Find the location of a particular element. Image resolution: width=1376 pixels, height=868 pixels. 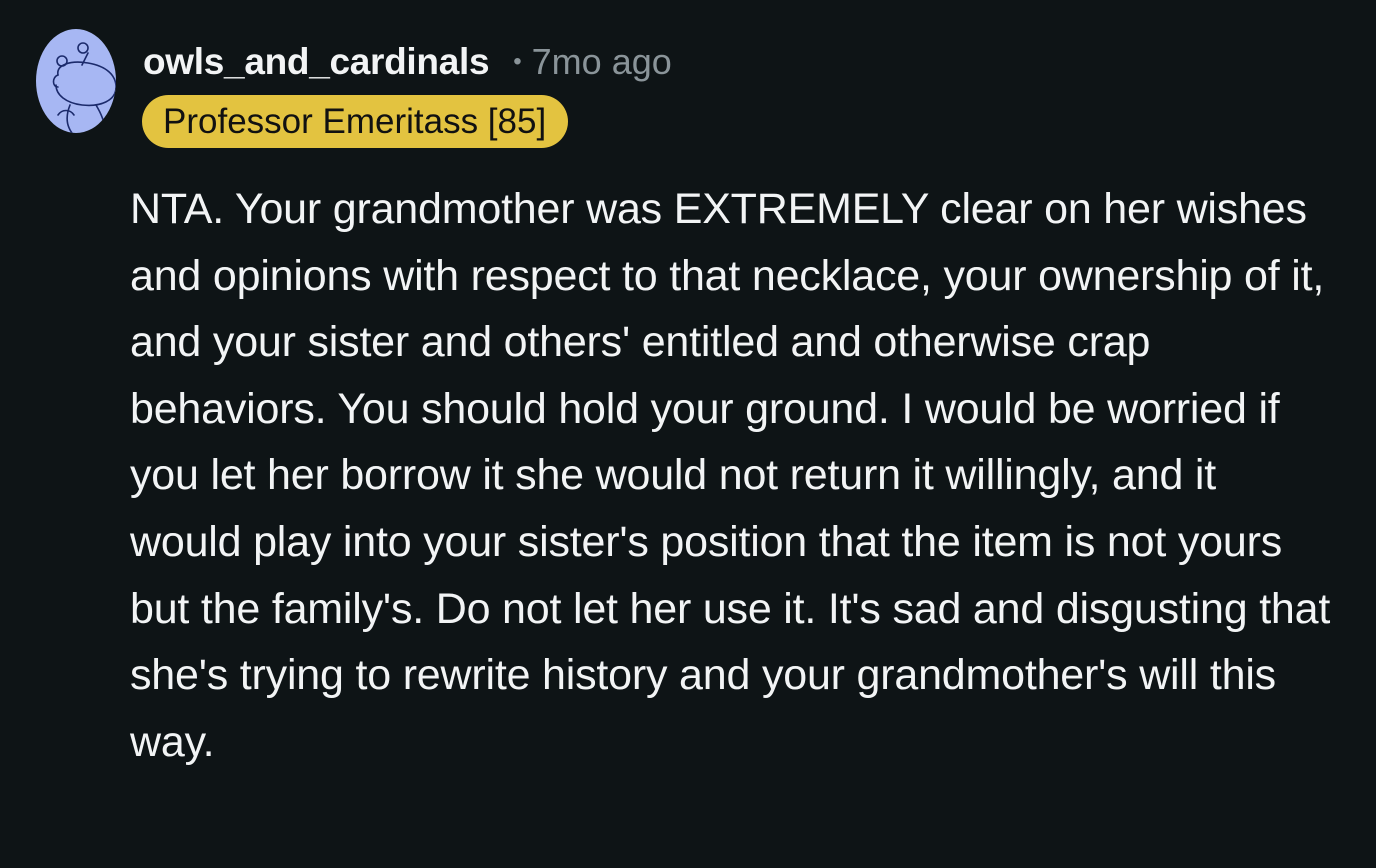

avatar is located at coordinates (76, 81).